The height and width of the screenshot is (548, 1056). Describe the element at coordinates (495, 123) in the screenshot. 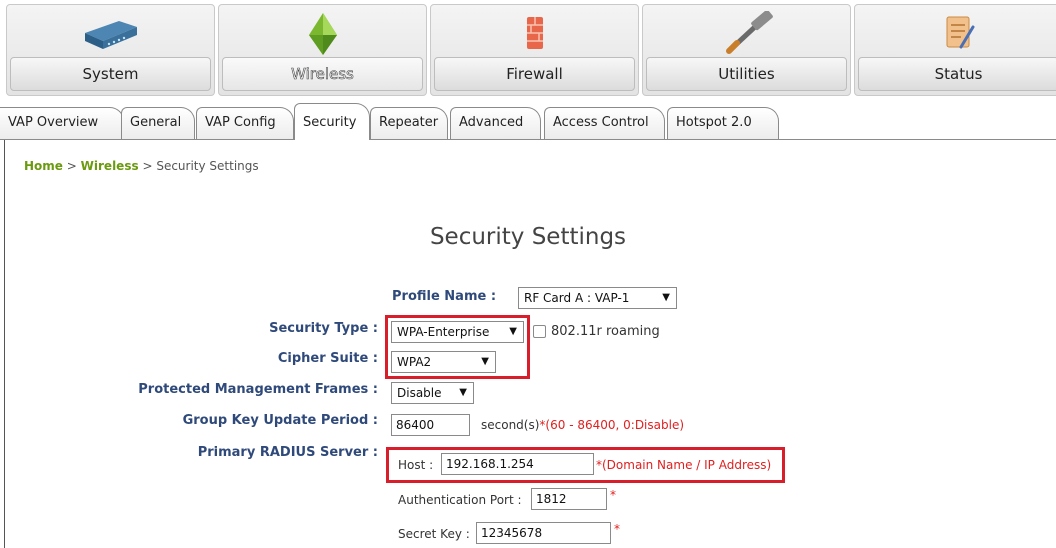

I see `tab-advanced: Advanced` at that location.